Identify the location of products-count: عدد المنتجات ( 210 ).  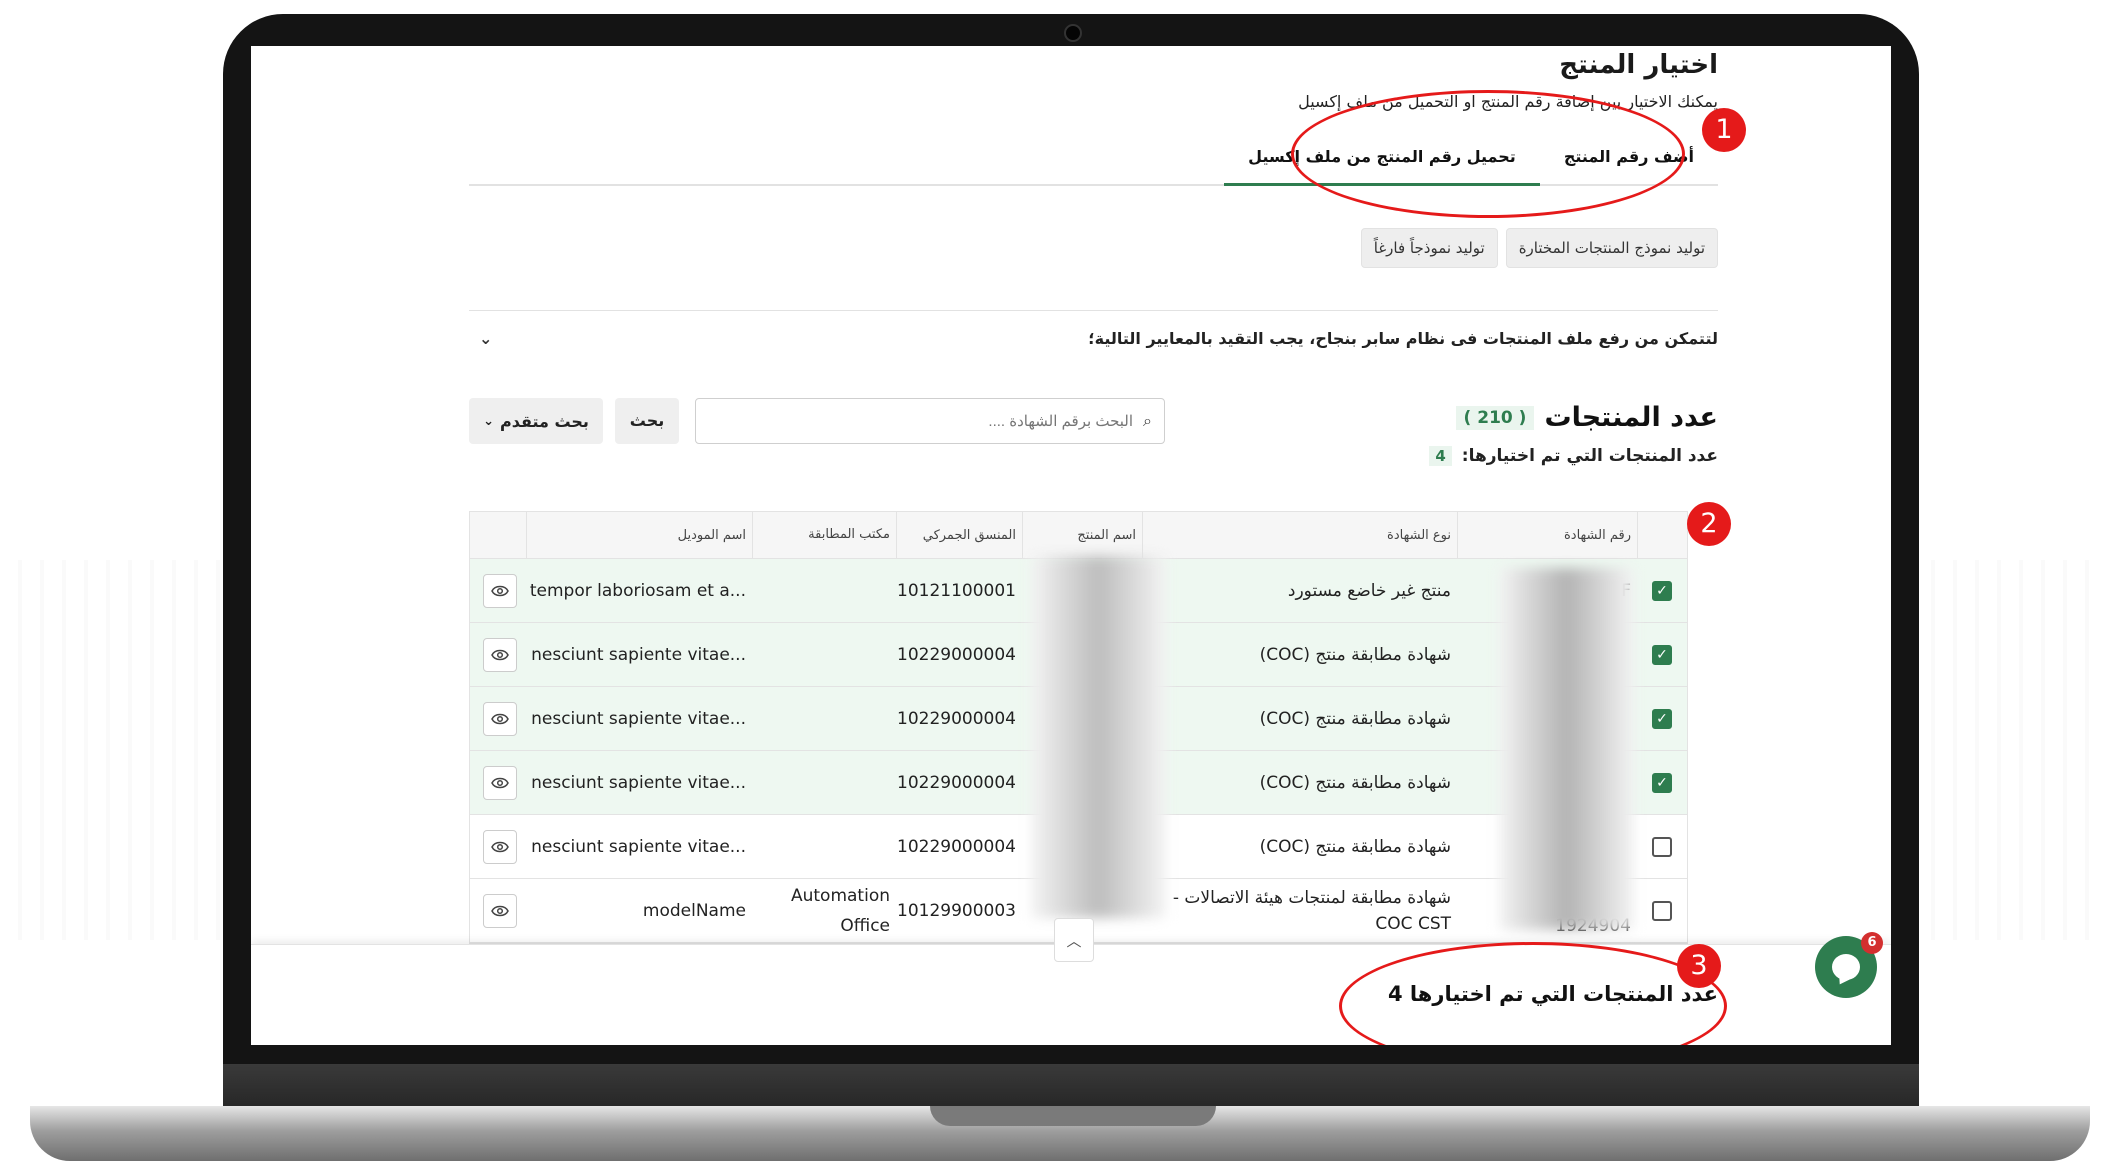
(1586, 417).